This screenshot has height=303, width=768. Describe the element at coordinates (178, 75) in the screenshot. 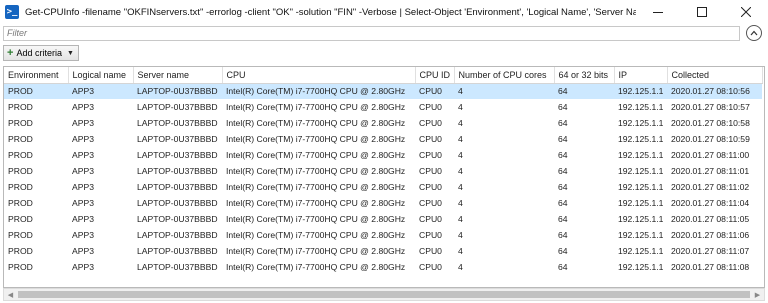

I see `column-header-server-name: Server name` at that location.